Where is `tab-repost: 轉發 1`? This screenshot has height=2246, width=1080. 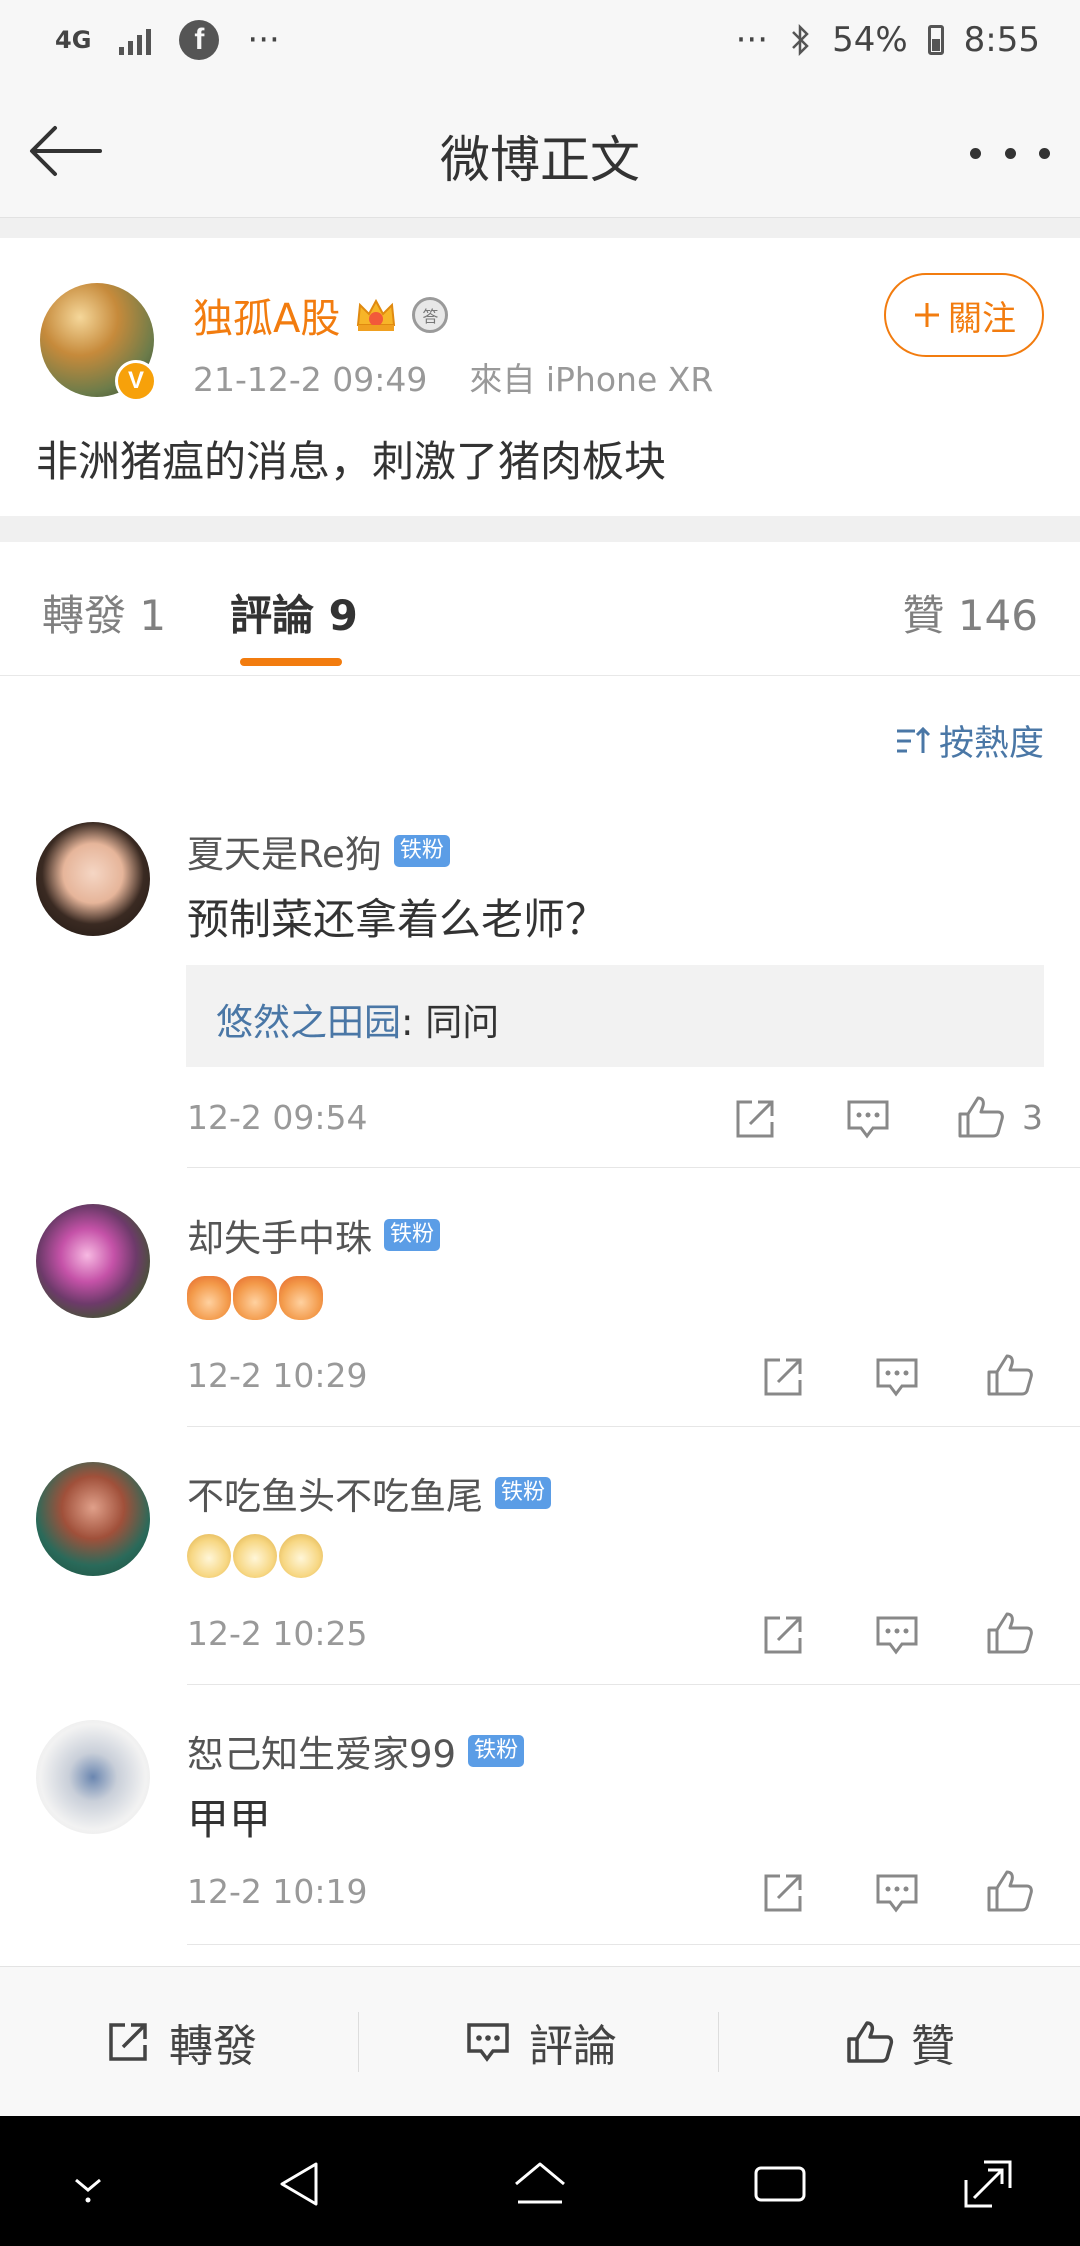
tab-repost: 轉發 1 is located at coordinates (104, 612).